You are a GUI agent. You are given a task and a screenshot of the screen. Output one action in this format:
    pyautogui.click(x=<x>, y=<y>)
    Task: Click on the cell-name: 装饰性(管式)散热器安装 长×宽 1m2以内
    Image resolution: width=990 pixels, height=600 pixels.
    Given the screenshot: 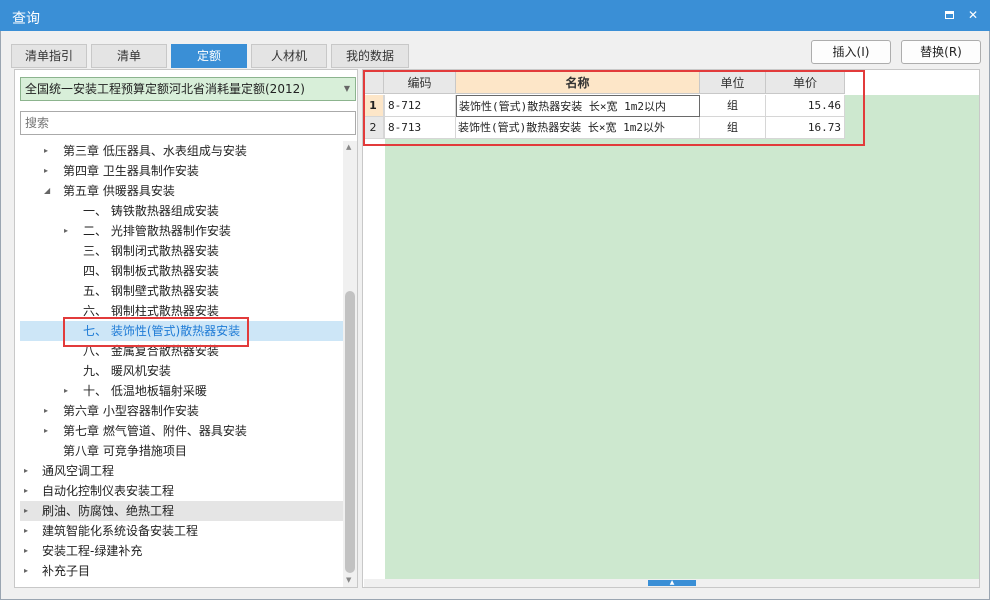 What is the action you would take?
    pyautogui.click(x=578, y=106)
    